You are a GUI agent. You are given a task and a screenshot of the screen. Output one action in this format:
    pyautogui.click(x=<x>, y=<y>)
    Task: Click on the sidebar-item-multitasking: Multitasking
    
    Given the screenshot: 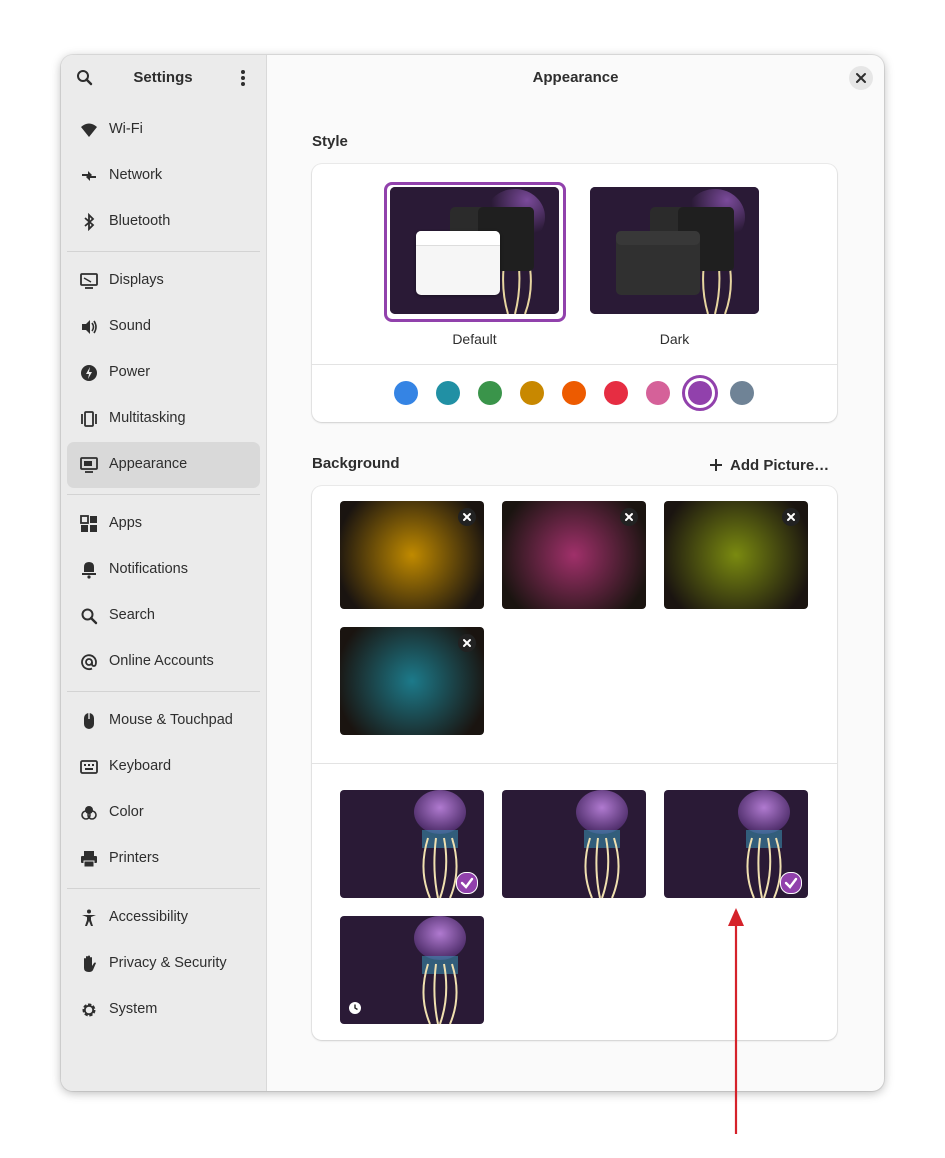 What is the action you would take?
    pyautogui.click(x=163, y=419)
    